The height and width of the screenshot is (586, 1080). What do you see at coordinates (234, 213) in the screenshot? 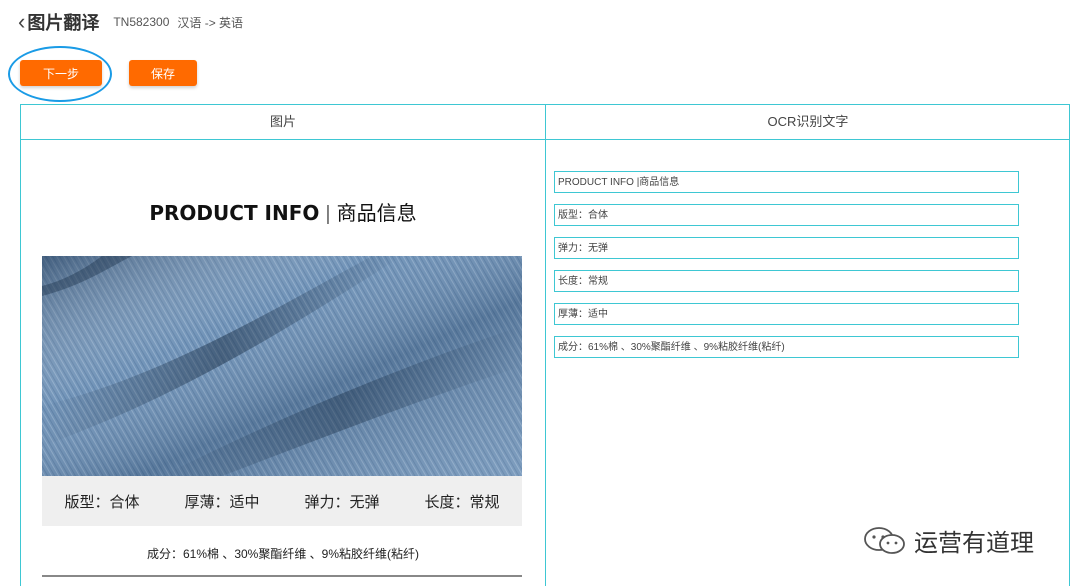
I see `product-info-title-en: PRODUCT INFO` at bounding box center [234, 213].